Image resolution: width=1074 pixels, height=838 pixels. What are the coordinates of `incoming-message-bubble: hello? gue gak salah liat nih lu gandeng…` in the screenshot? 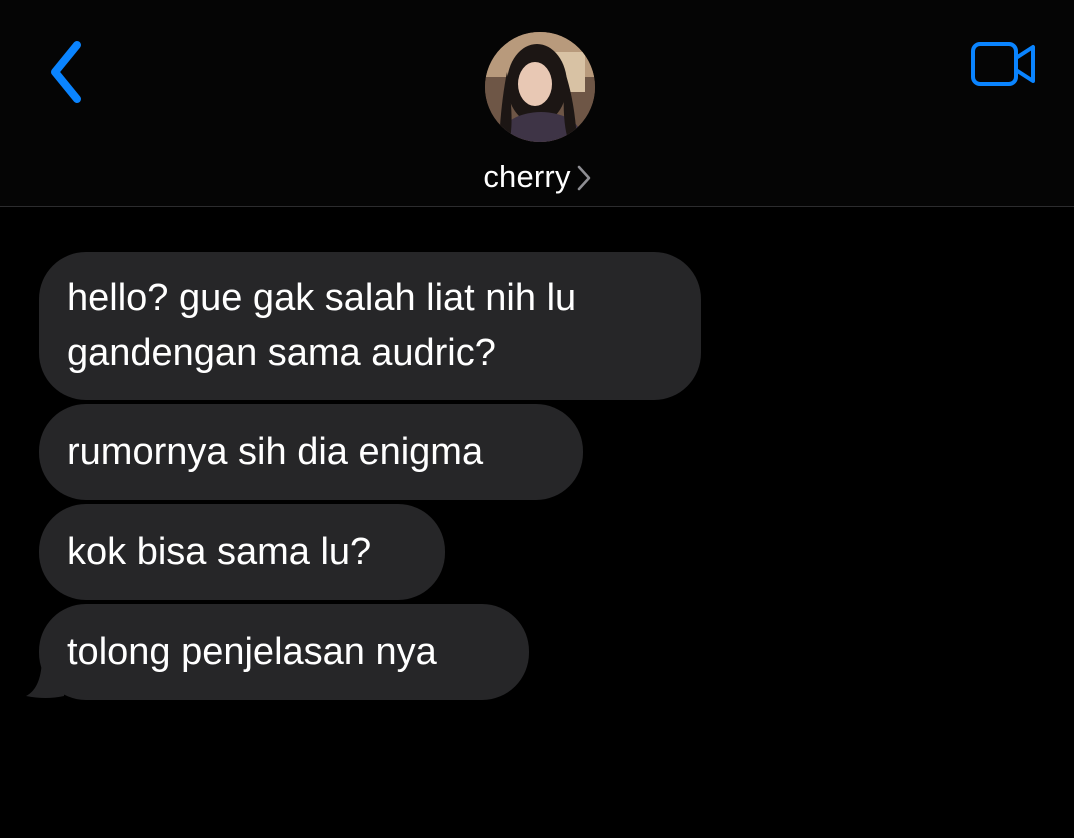 It's located at (370, 326).